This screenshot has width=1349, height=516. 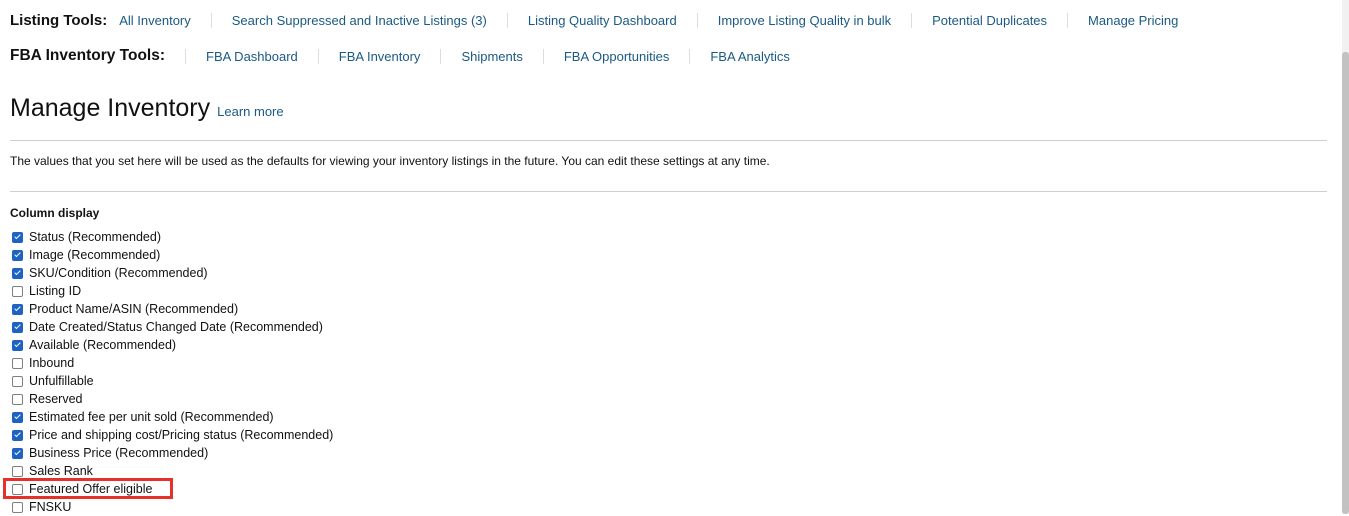 I want to click on column-option-label: Image (Recommended), so click(x=95, y=255).